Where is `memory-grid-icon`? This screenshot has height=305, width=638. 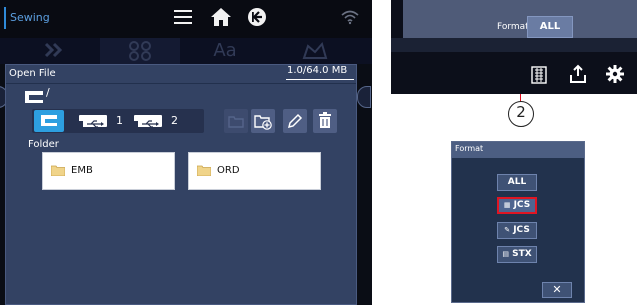
memory-grid-icon is located at coordinates (539, 77).